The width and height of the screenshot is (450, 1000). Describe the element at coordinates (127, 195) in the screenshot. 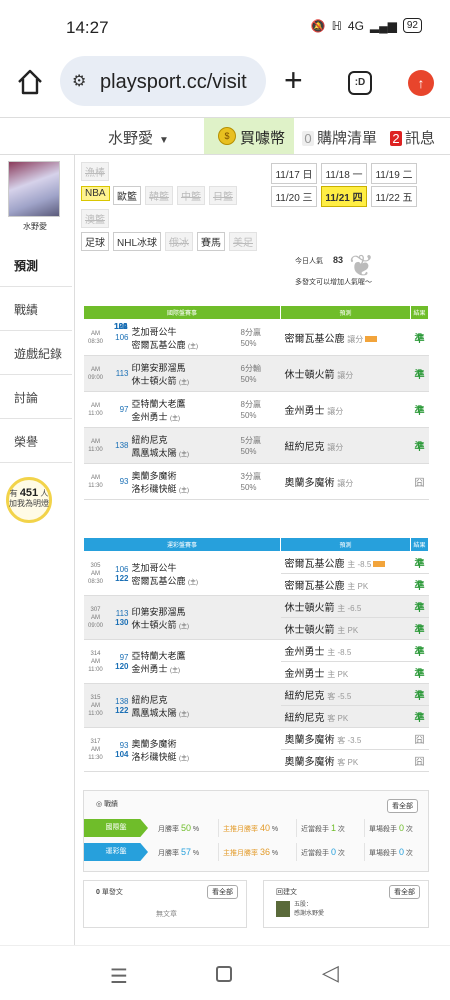

I see `category-chip: 歐籃` at that location.